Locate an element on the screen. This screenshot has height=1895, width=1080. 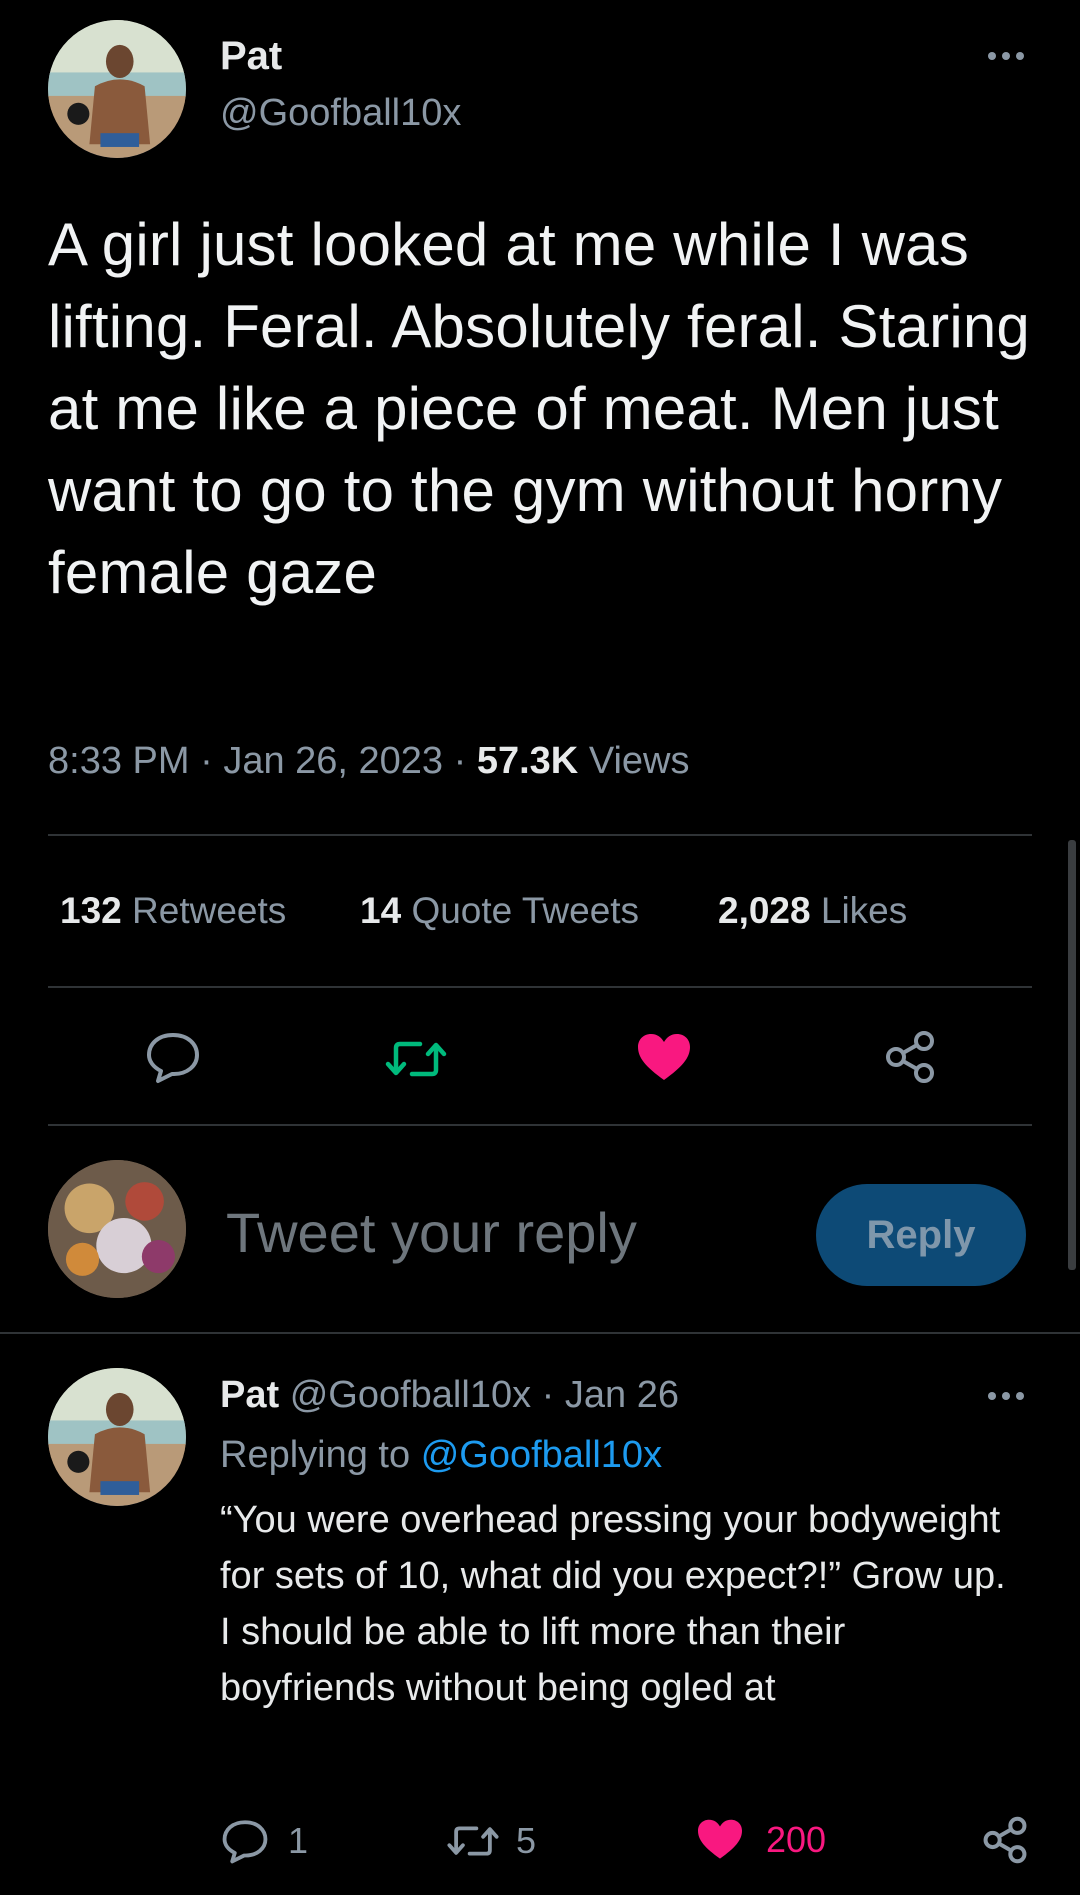
author-handle: @Goofball10x is located at coordinates (340, 113).